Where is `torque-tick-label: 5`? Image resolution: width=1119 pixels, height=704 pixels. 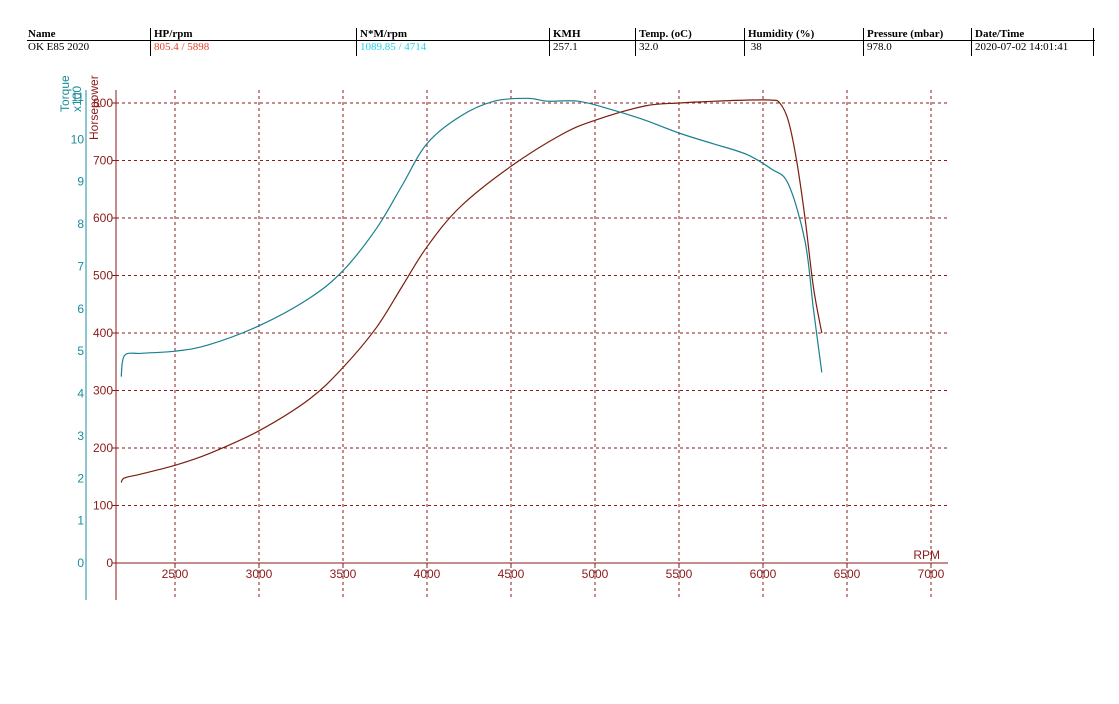
torque-tick-label: 5 is located at coordinates (80, 351).